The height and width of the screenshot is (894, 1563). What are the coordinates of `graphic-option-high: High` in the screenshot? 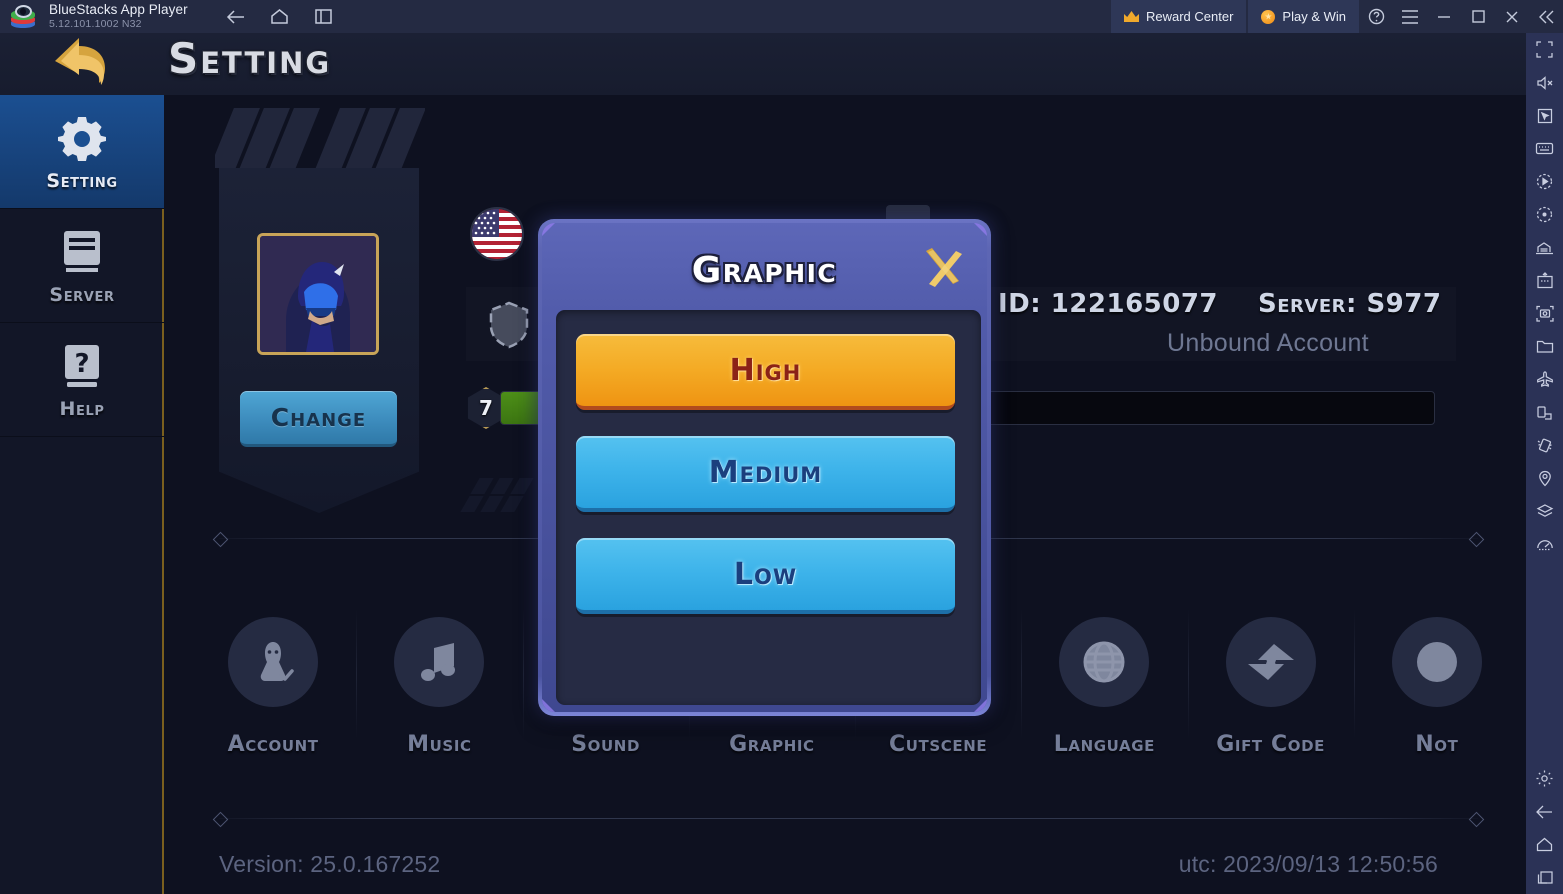 It's located at (765, 372).